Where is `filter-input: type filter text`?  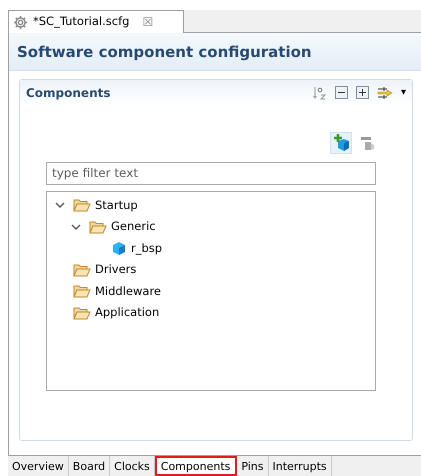 filter-input: type filter text is located at coordinates (211, 173).